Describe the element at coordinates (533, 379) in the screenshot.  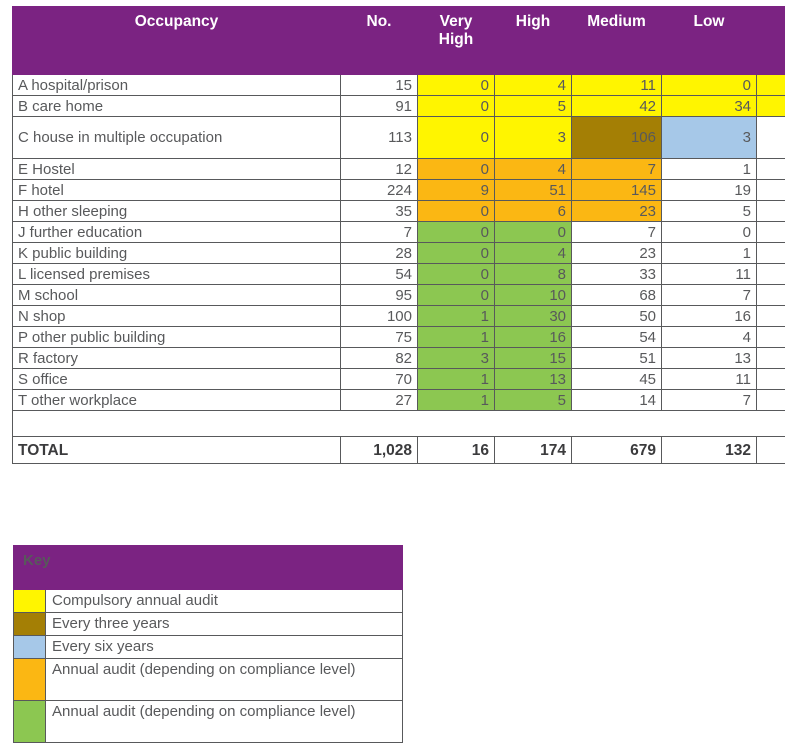
I see `cell-high: 13` at that location.